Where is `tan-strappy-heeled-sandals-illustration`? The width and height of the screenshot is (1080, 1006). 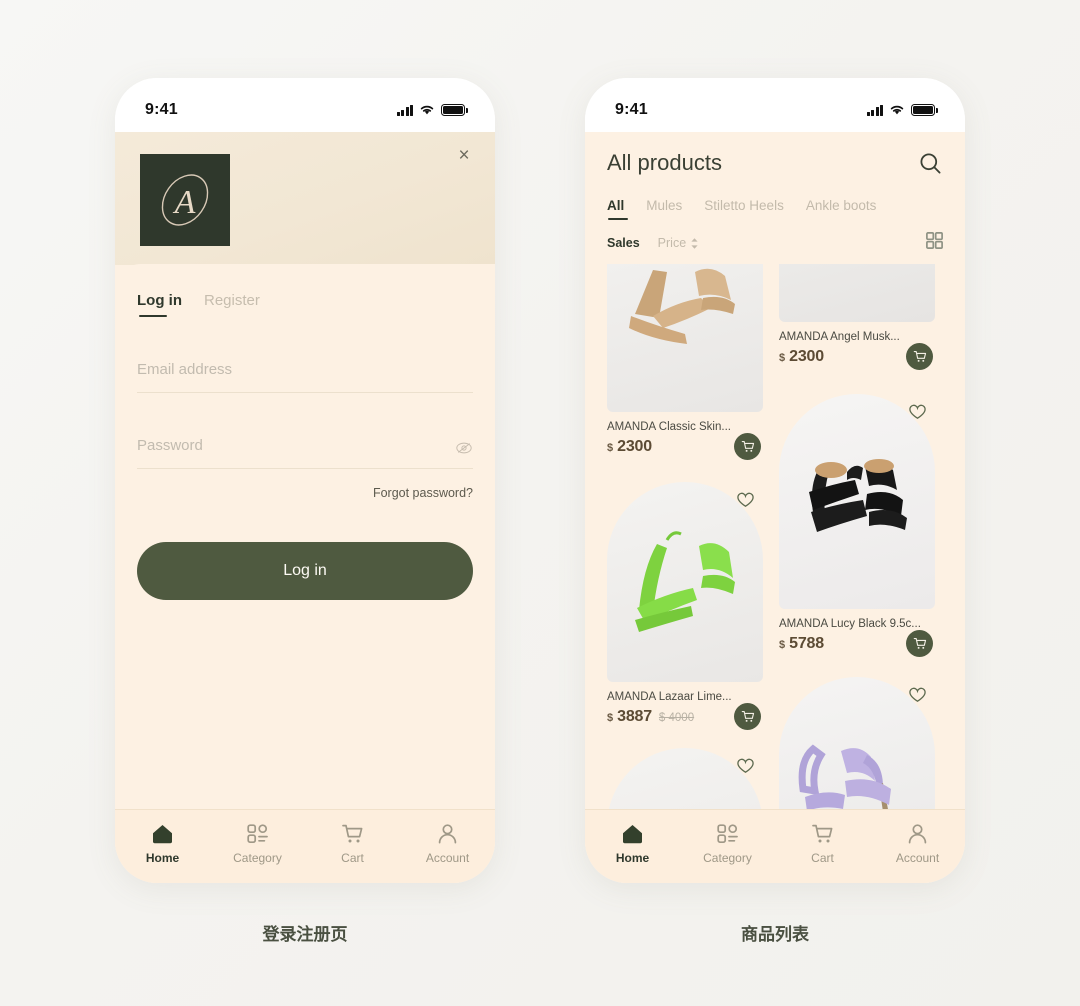
tan-strappy-heeled-sandals-illustration is located at coordinates (682, 306).